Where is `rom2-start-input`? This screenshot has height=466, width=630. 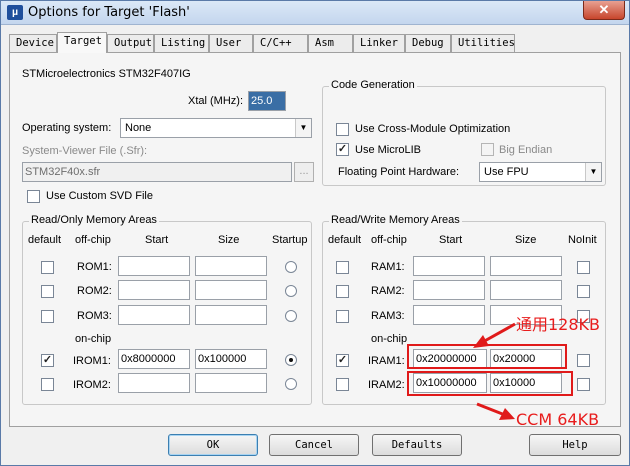
rom2-start-input is located at coordinates (154, 290).